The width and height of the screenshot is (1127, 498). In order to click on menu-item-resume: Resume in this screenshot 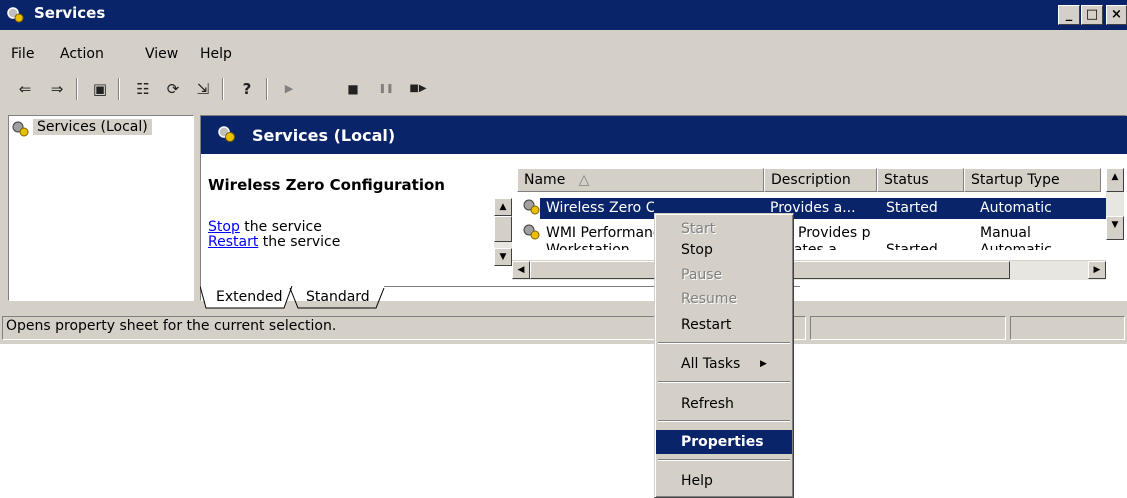, I will do `click(724, 299)`.